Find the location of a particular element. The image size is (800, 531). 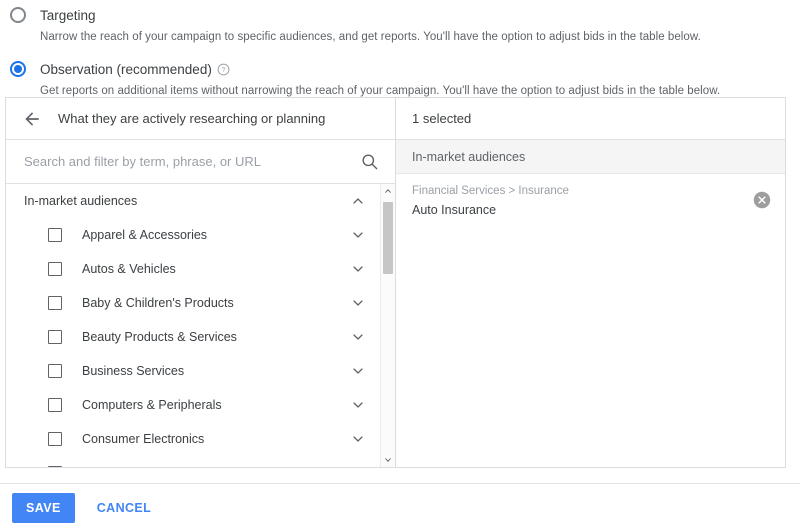

category-row: Business Services is located at coordinates (193, 371).